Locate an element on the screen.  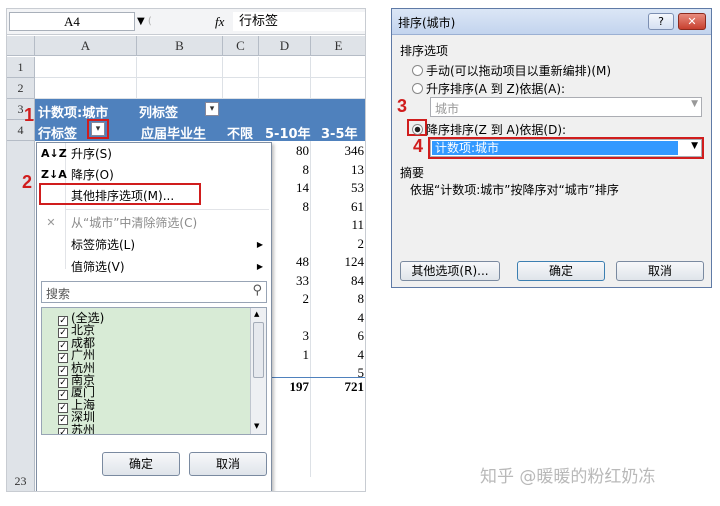
menu-item-label: 值筛选(V) is located at coordinates (98, 267).